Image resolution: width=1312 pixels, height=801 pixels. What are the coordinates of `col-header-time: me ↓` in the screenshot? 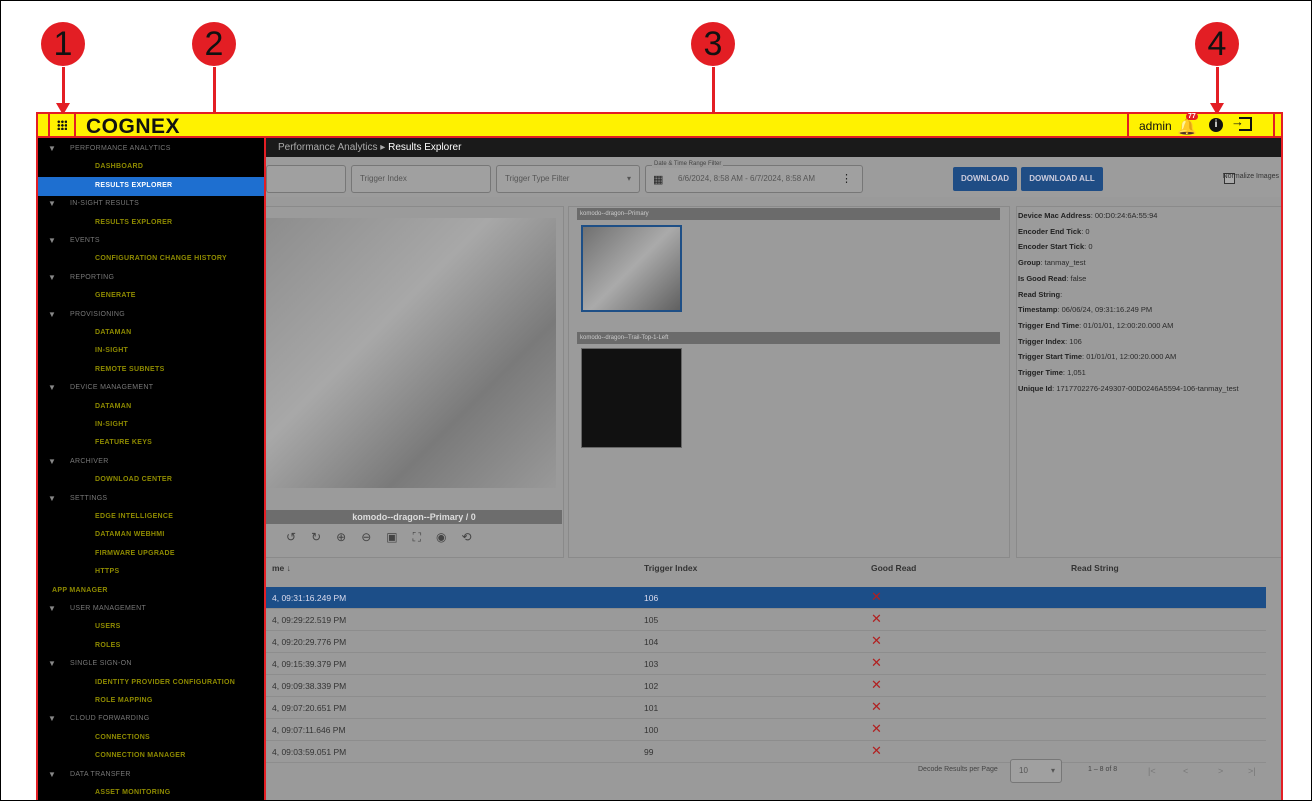 It's located at (281, 568).